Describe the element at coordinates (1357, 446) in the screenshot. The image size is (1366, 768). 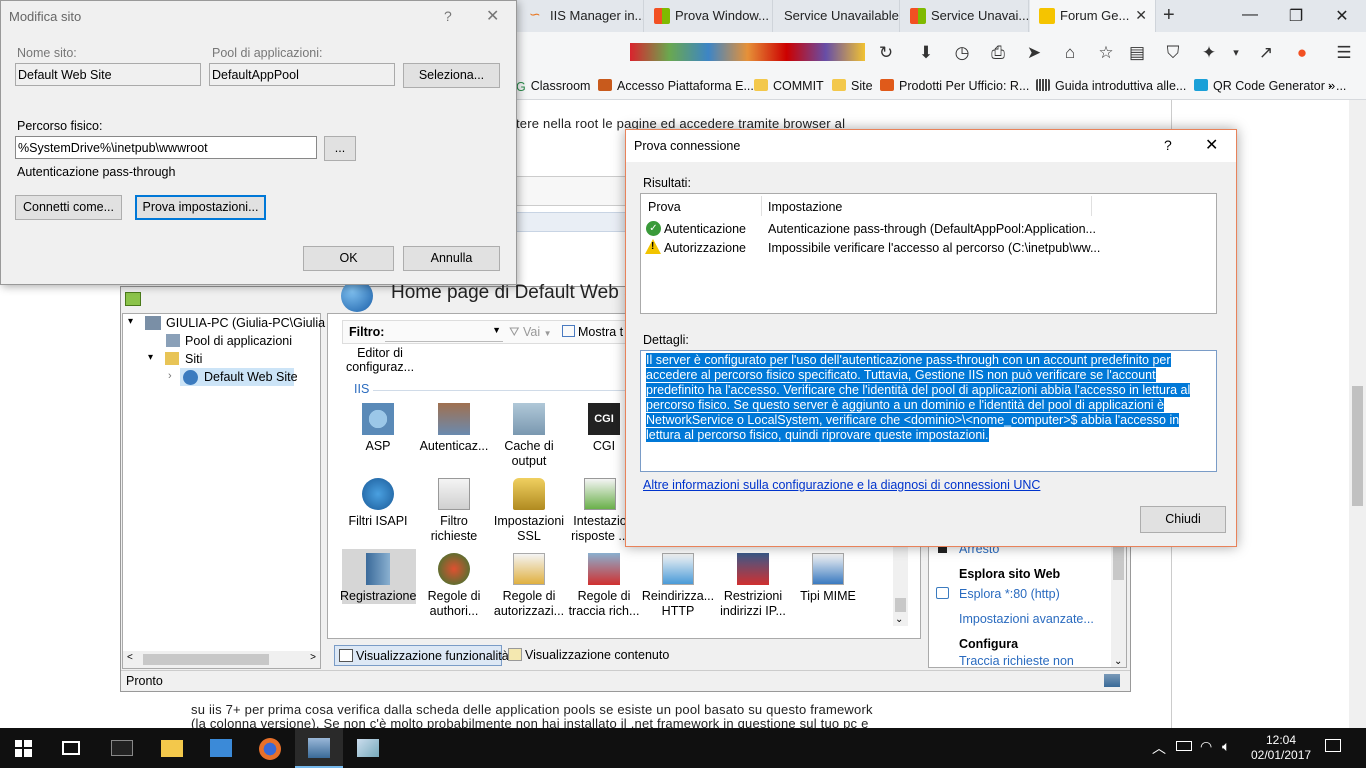
I see `page-scrollbar-thumb` at that location.